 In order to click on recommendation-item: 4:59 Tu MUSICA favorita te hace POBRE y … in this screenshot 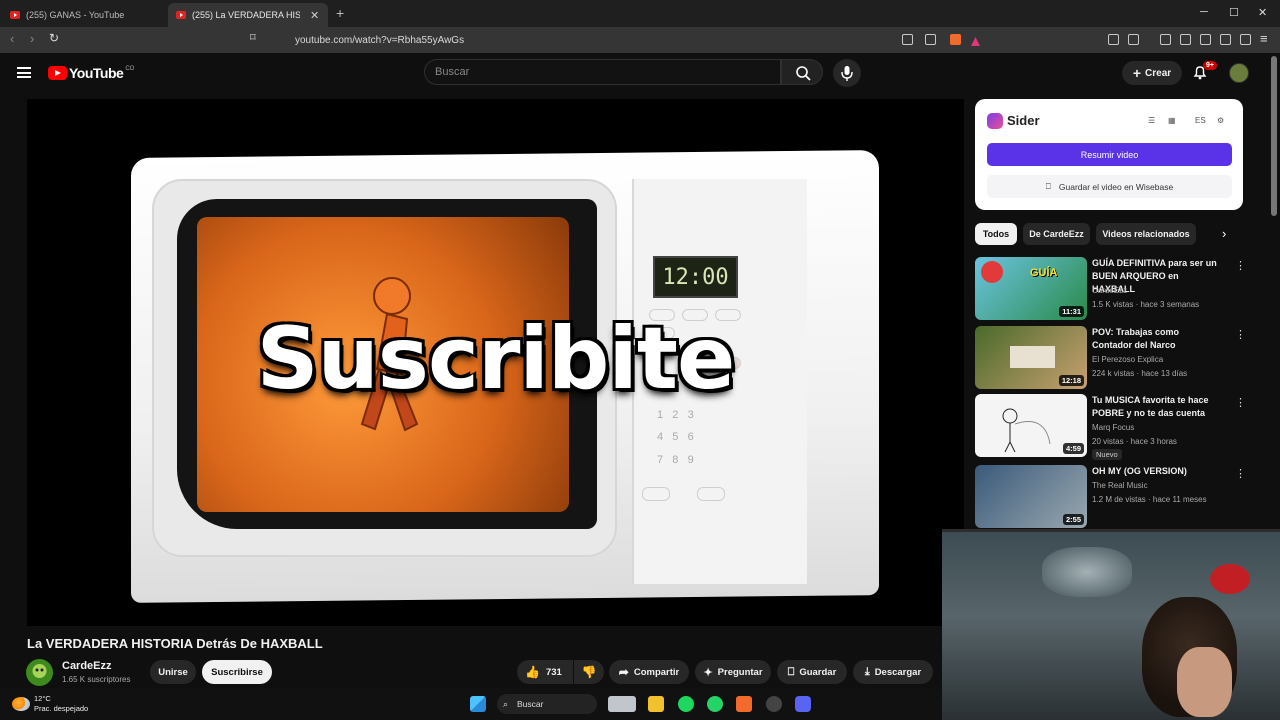, I will do `click(1110, 427)`.